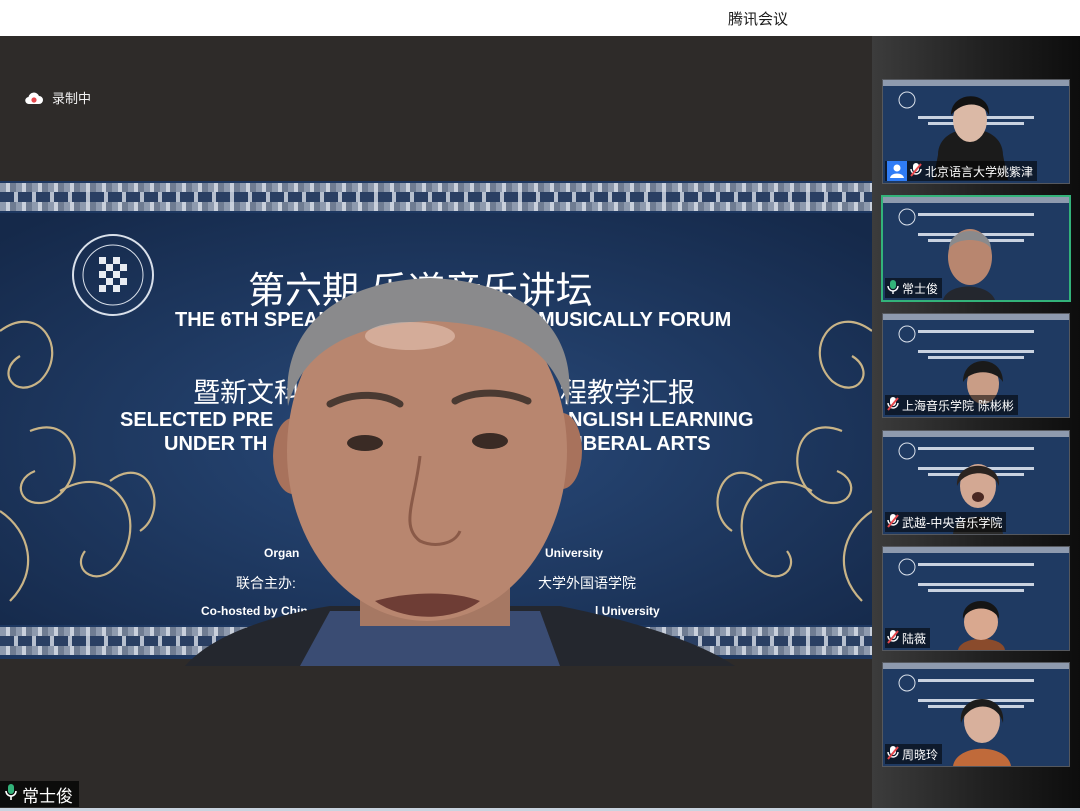 The width and height of the screenshot is (1080, 811). I want to click on participant-name: 陆薇, so click(914, 638).